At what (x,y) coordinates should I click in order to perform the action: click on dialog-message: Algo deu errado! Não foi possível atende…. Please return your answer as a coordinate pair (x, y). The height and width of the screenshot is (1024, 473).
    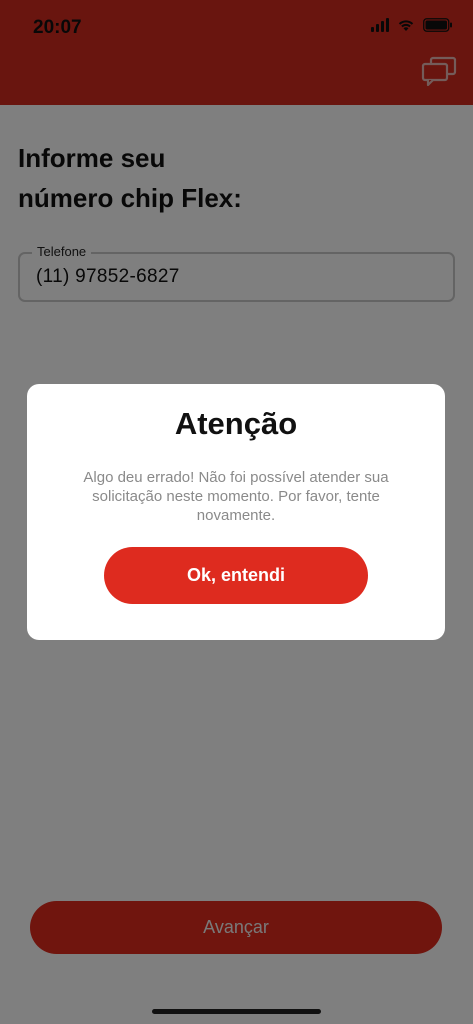
    Looking at the image, I should click on (236, 496).